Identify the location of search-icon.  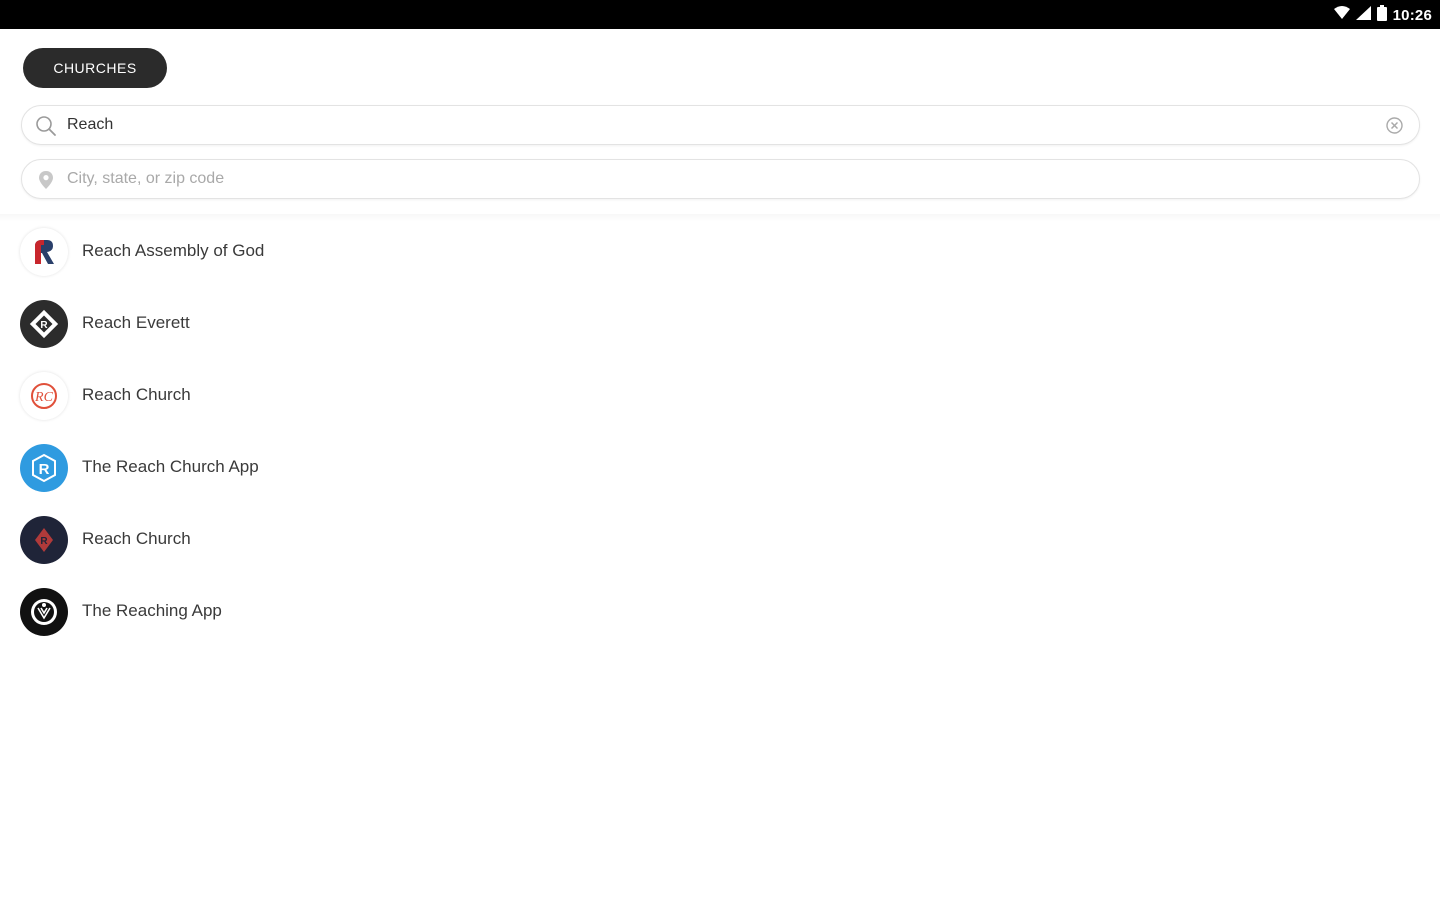
(46, 126).